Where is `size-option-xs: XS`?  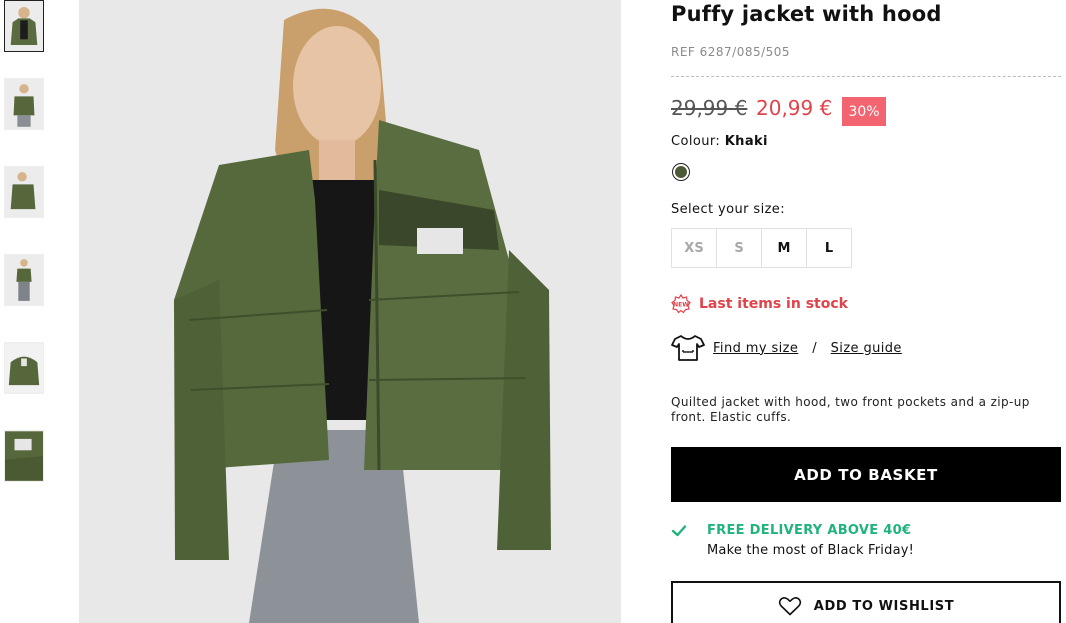 size-option-xs: XS is located at coordinates (694, 248).